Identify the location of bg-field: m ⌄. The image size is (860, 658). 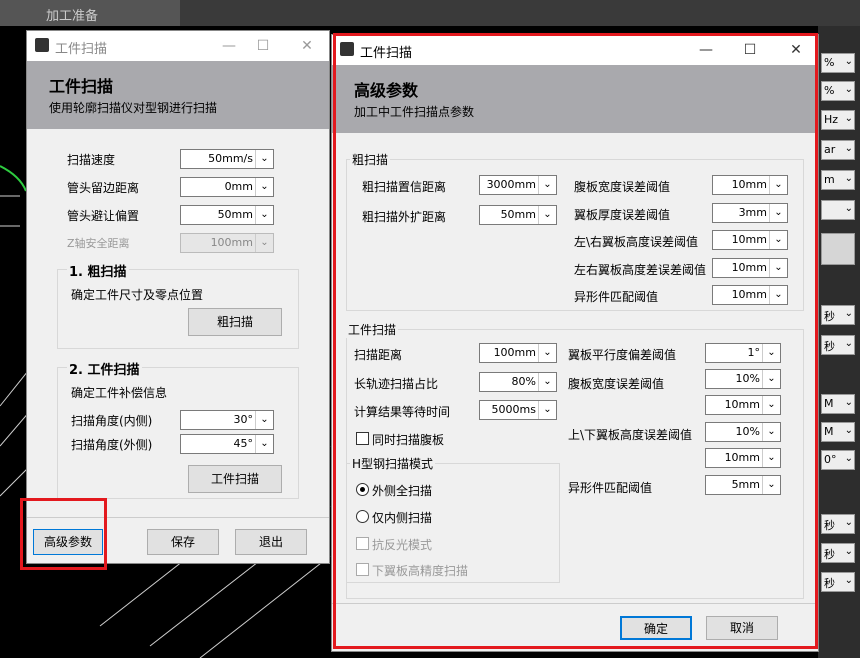
(838, 180).